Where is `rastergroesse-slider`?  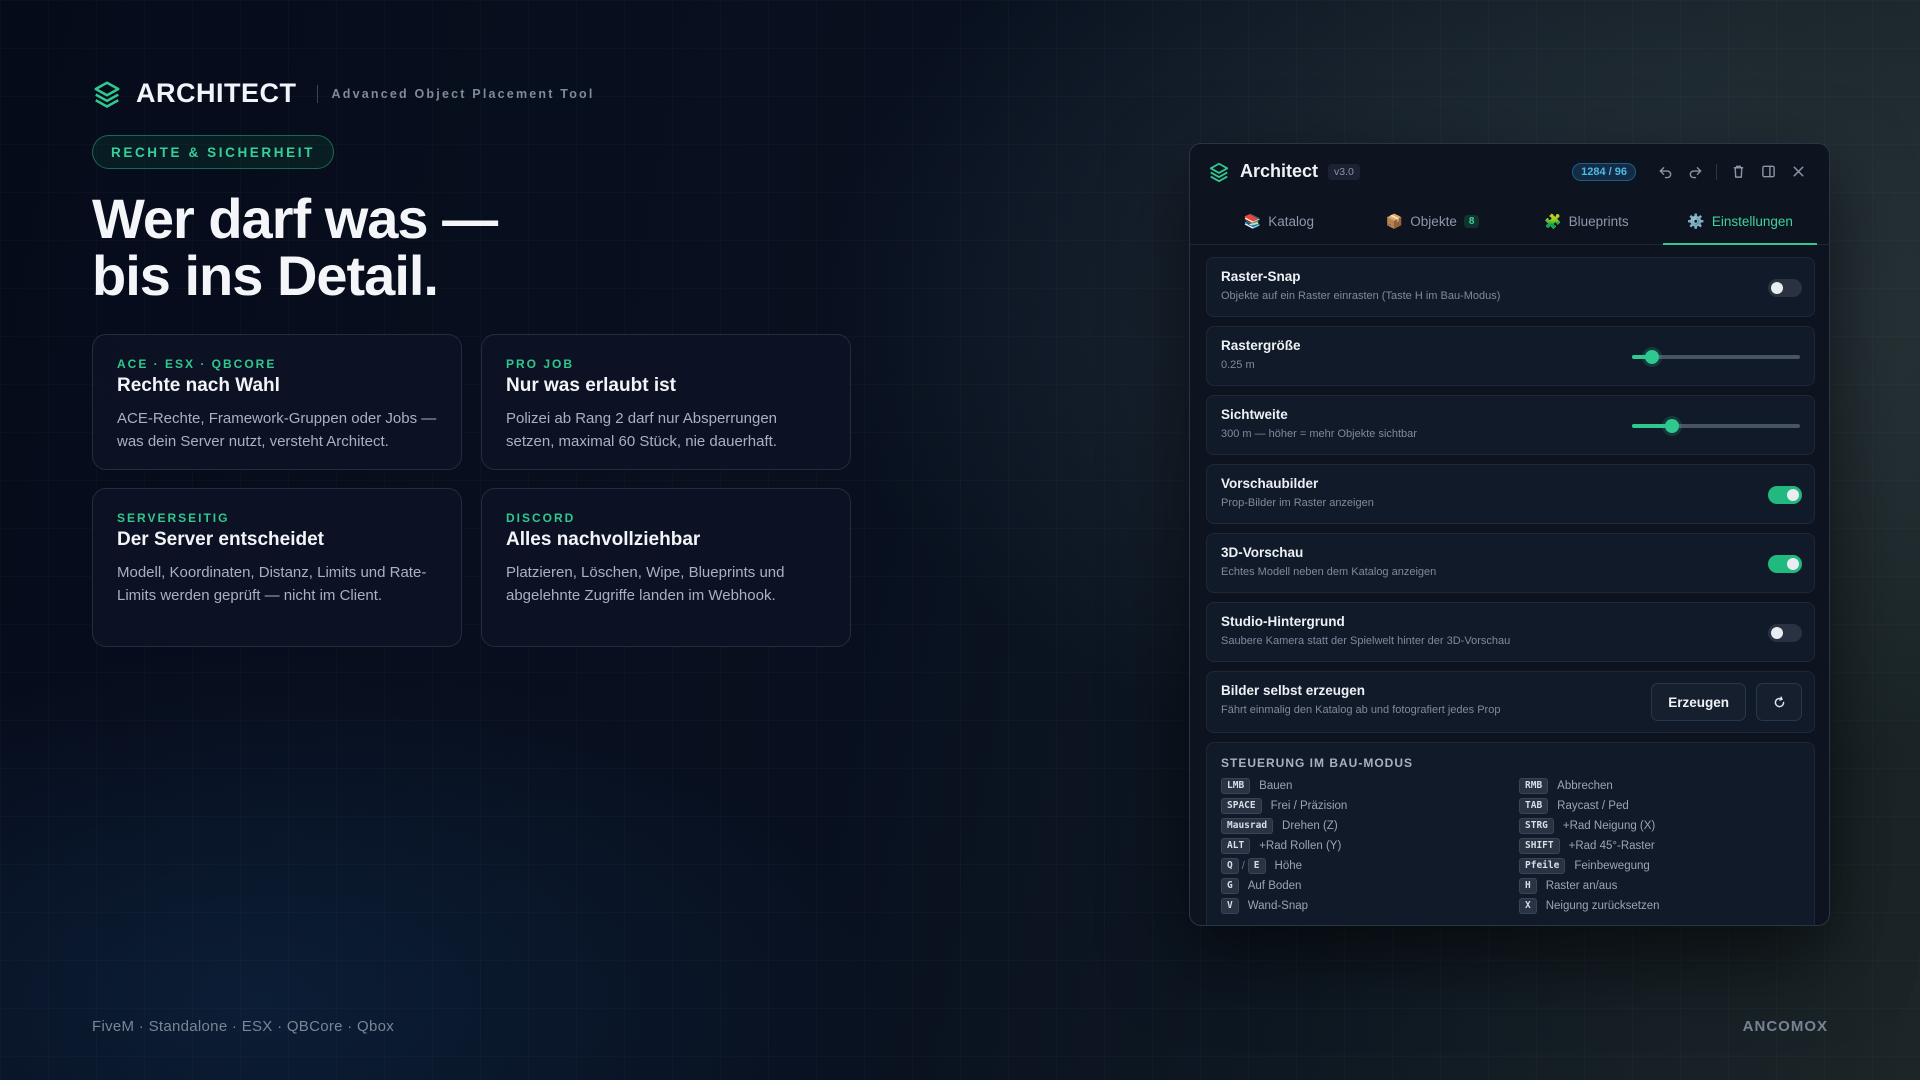
rastergroesse-slider is located at coordinates (1716, 357).